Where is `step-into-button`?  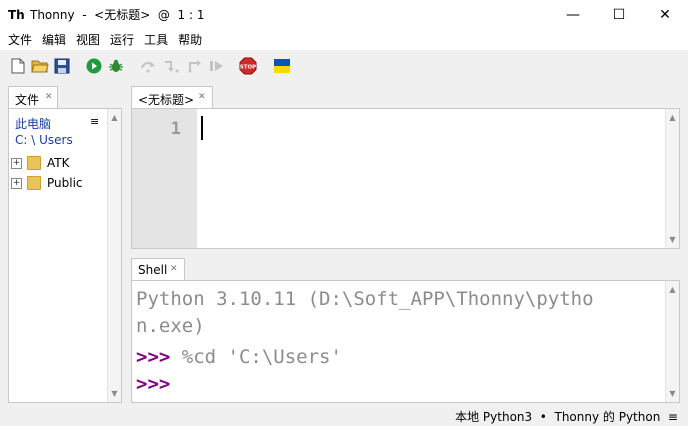 step-into-button is located at coordinates (172, 66).